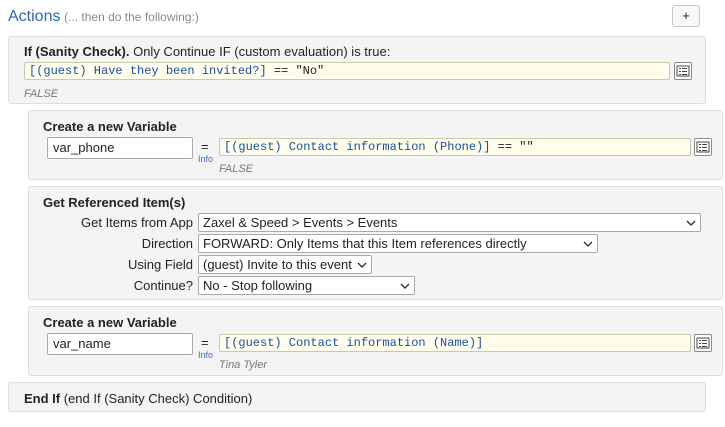 The image size is (725, 427). I want to click on actions-subtitle: (... then do the following:), so click(131, 17).